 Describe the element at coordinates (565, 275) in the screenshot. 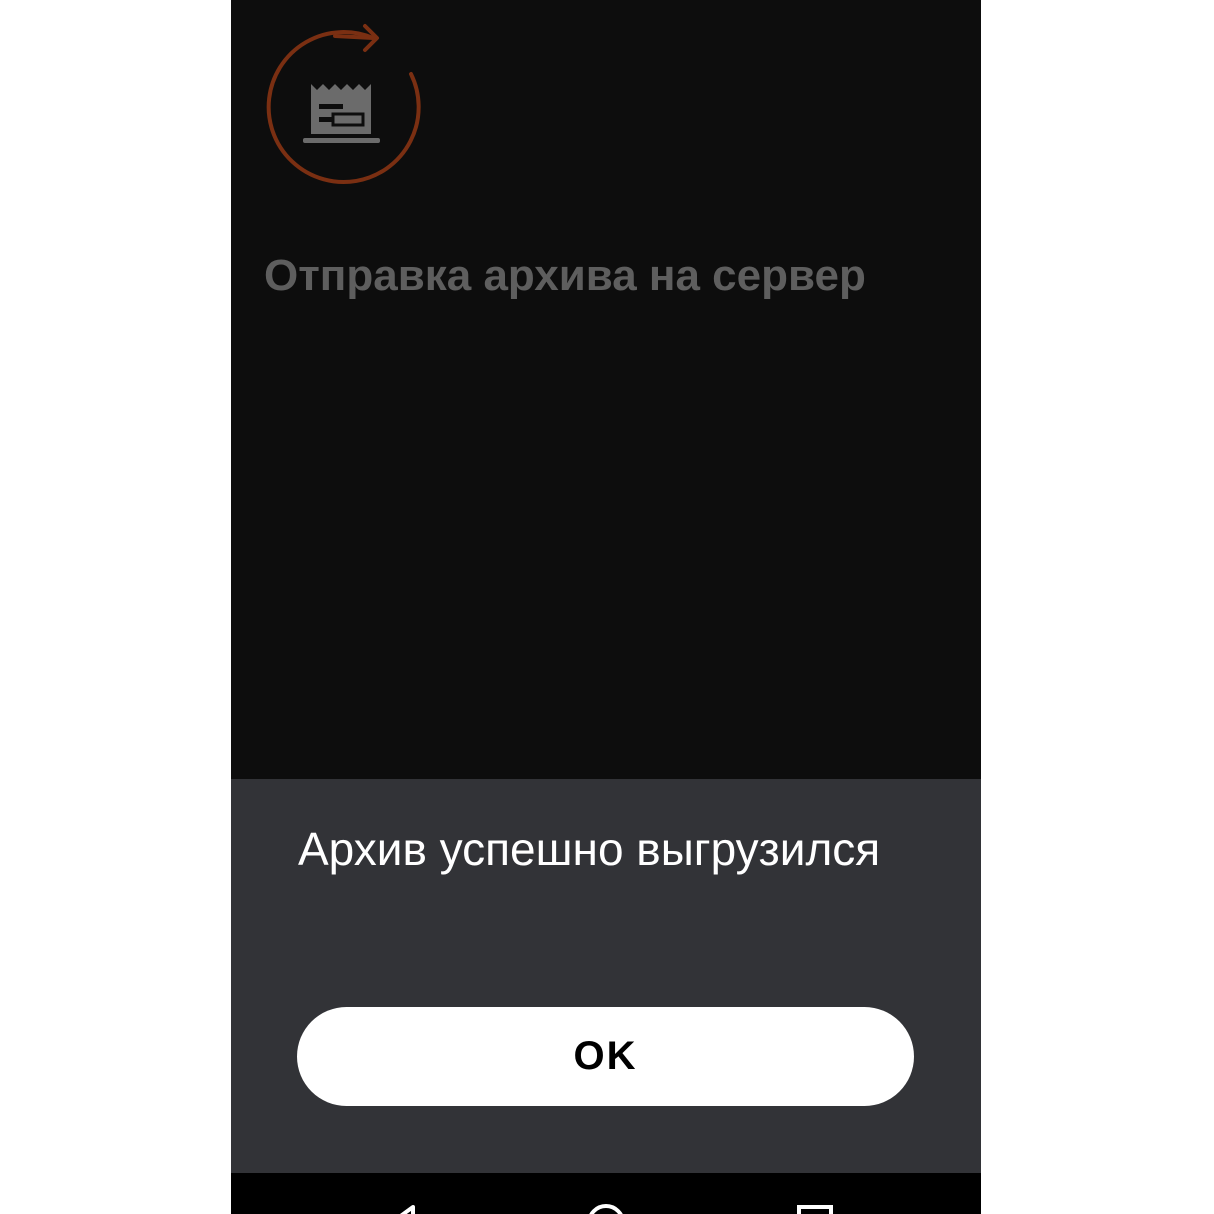

I see `page-title: Отправка архива на сервер` at that location.